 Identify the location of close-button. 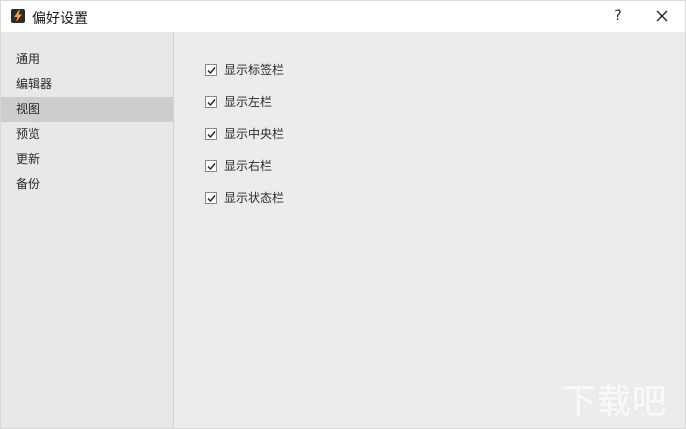
(662, 16).